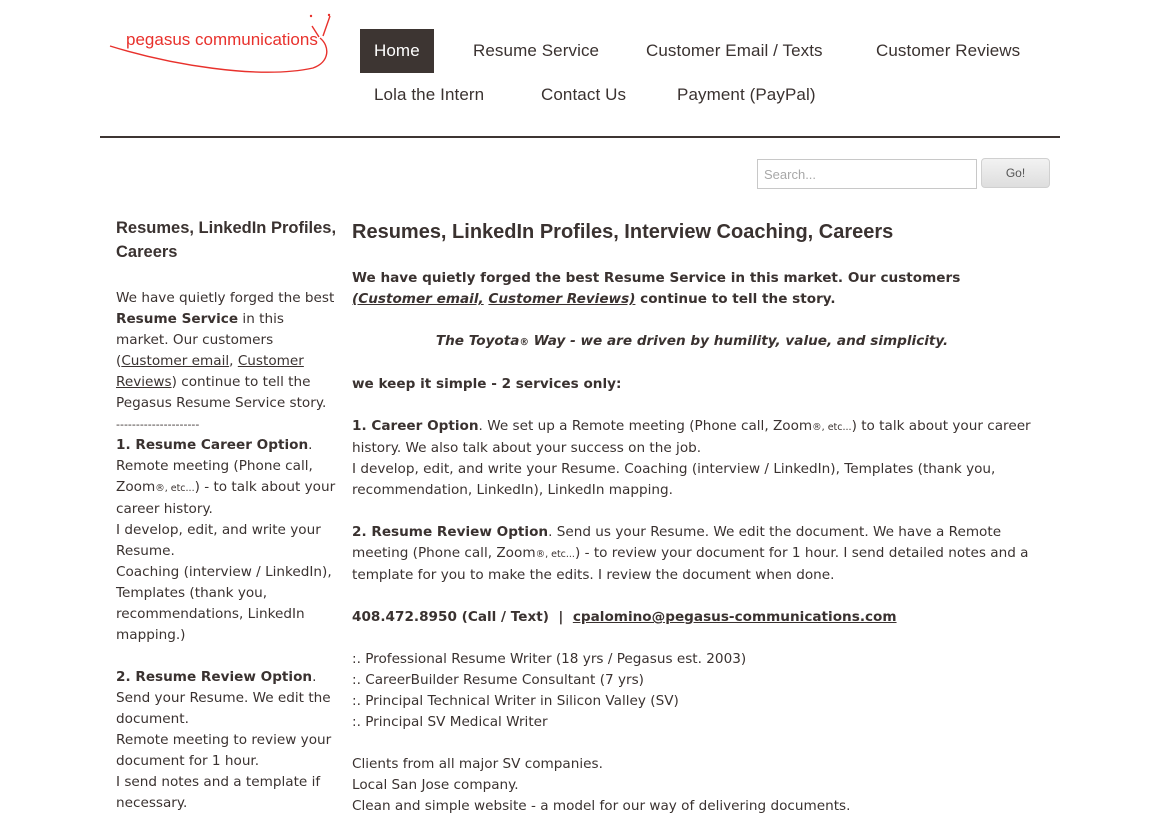 The image size is (1168, 817). Describe the element at coordinates (561, 299) in the screenshot. I see `main-link-customer-reviews: Customer Reviews)` at that location.